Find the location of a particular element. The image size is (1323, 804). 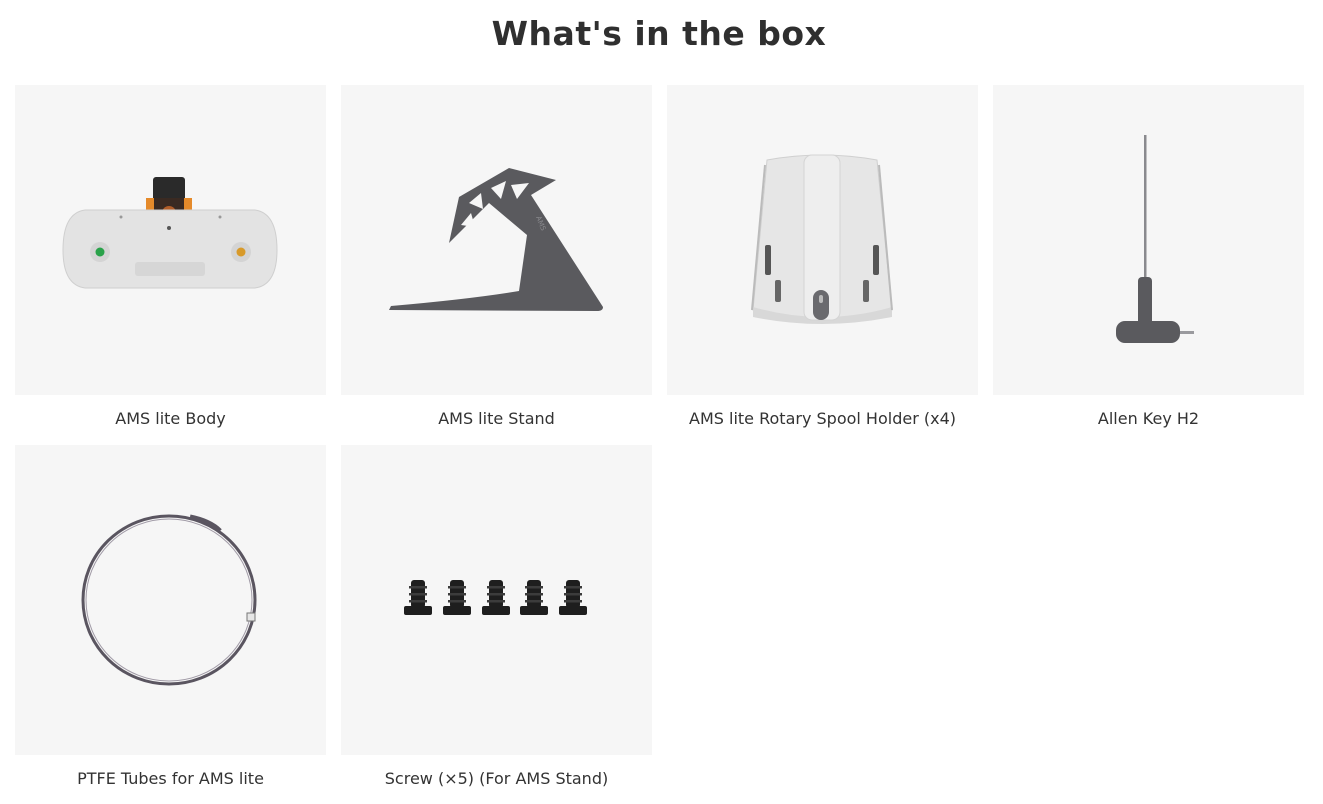

product-card-screws: Screw (×5) (For AMS Stand) is located at coordinates (496, 616).